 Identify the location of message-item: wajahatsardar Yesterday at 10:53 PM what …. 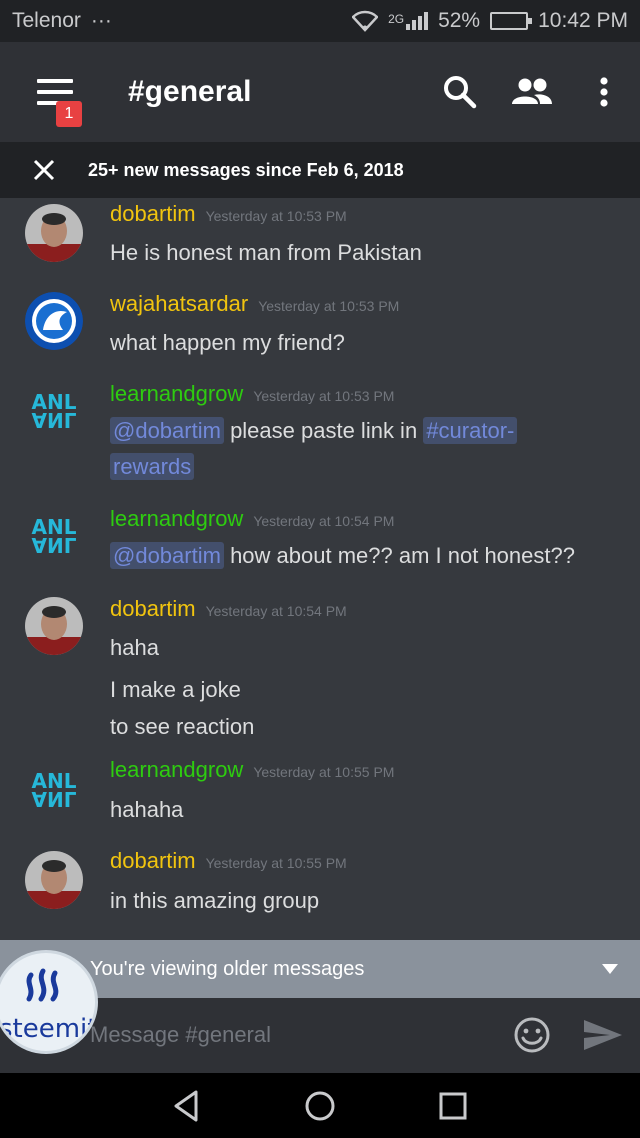
(320, 333).